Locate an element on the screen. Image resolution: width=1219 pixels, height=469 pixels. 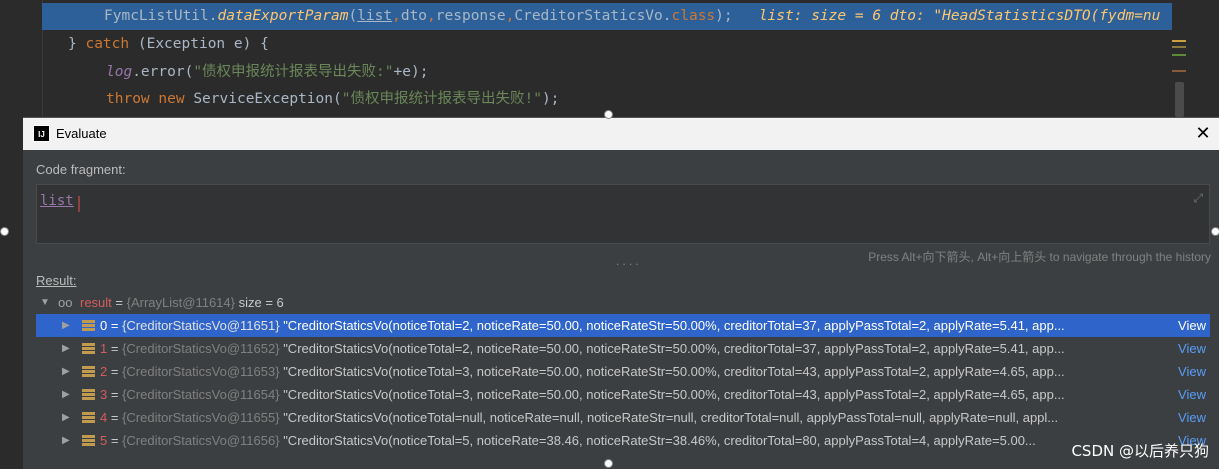
code-fragment-input: list ⤢ is located at coordinates (623, 214).